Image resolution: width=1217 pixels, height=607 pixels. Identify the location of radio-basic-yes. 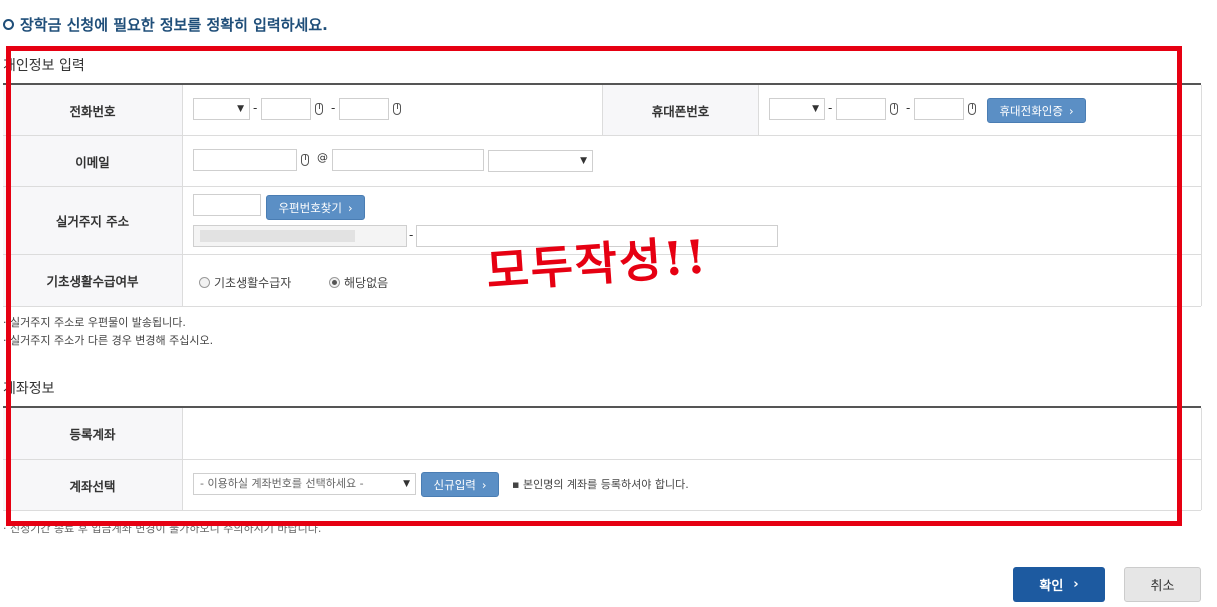
(204, 282).